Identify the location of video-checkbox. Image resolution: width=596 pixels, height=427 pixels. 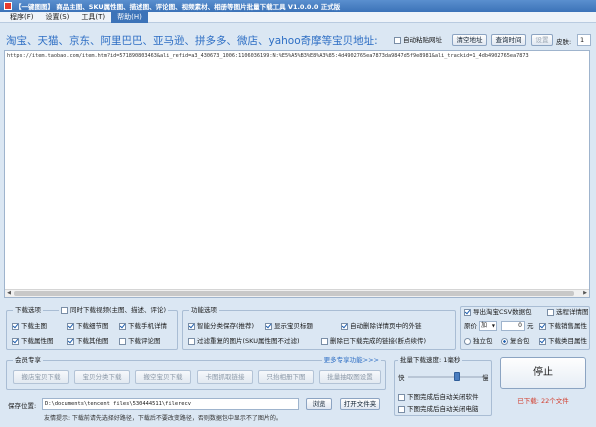
(64, 310).